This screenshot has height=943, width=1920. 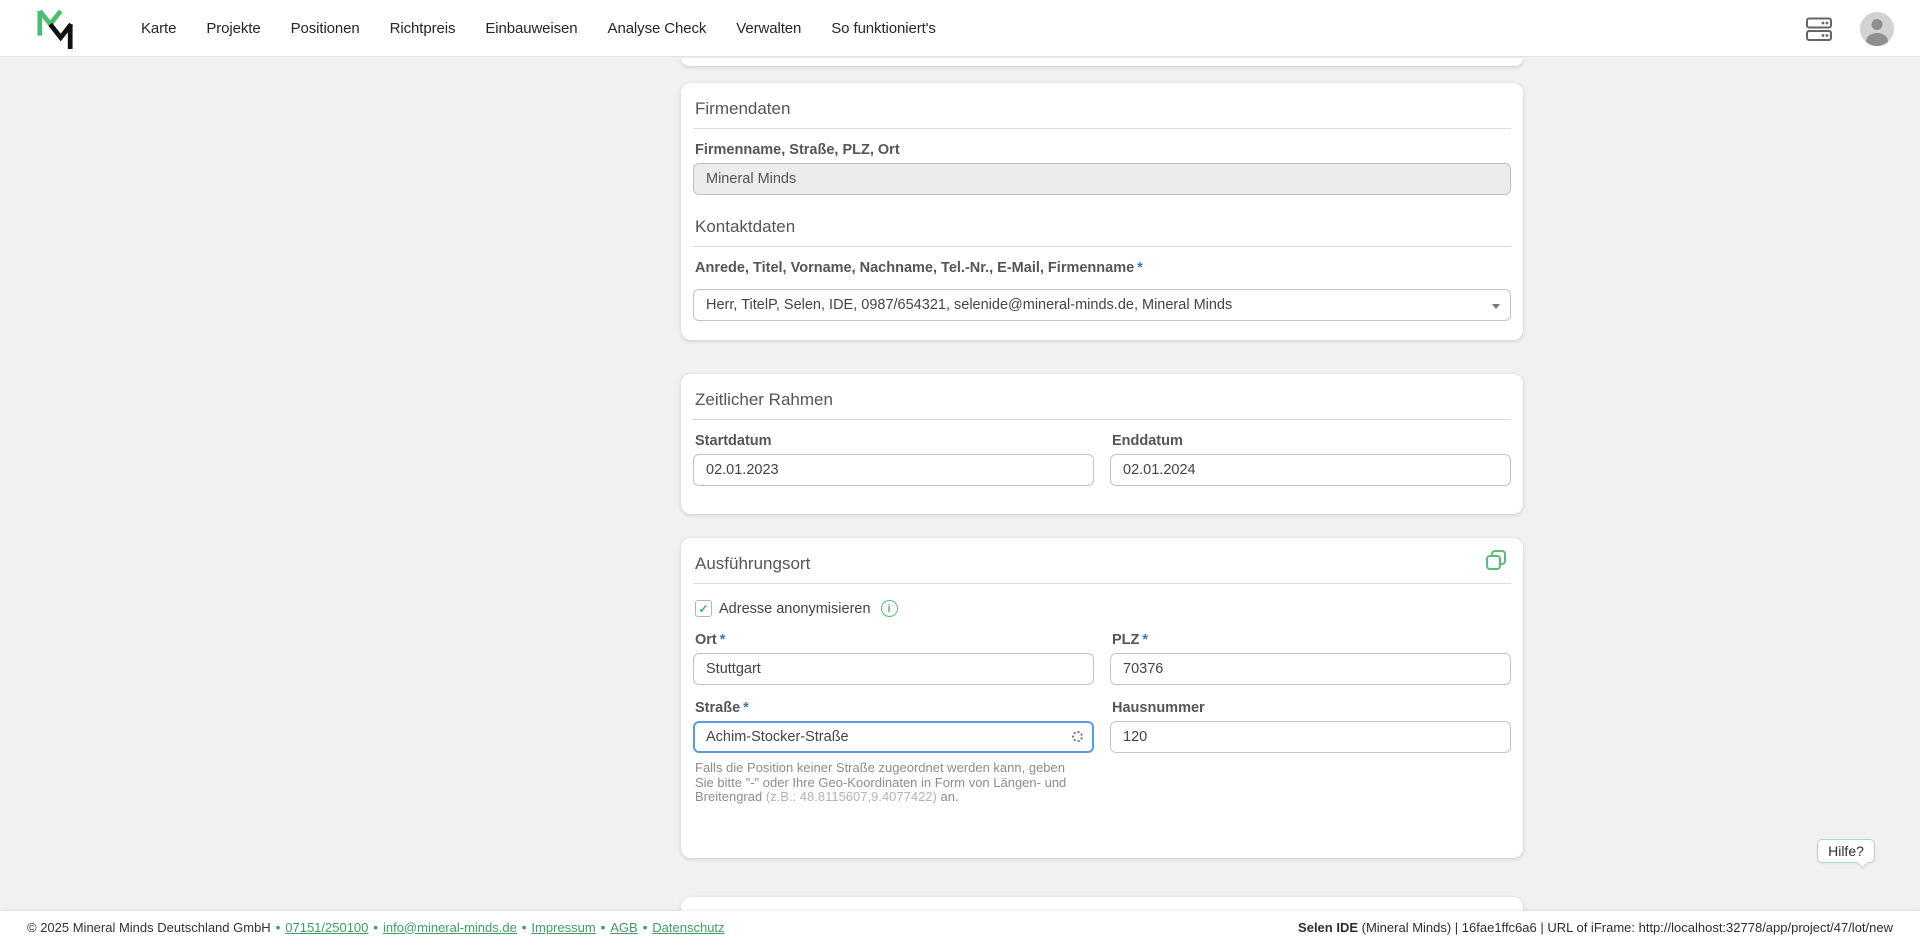 I want to click on location-card-title: Ausführungsort, so click(x=753, y=563).